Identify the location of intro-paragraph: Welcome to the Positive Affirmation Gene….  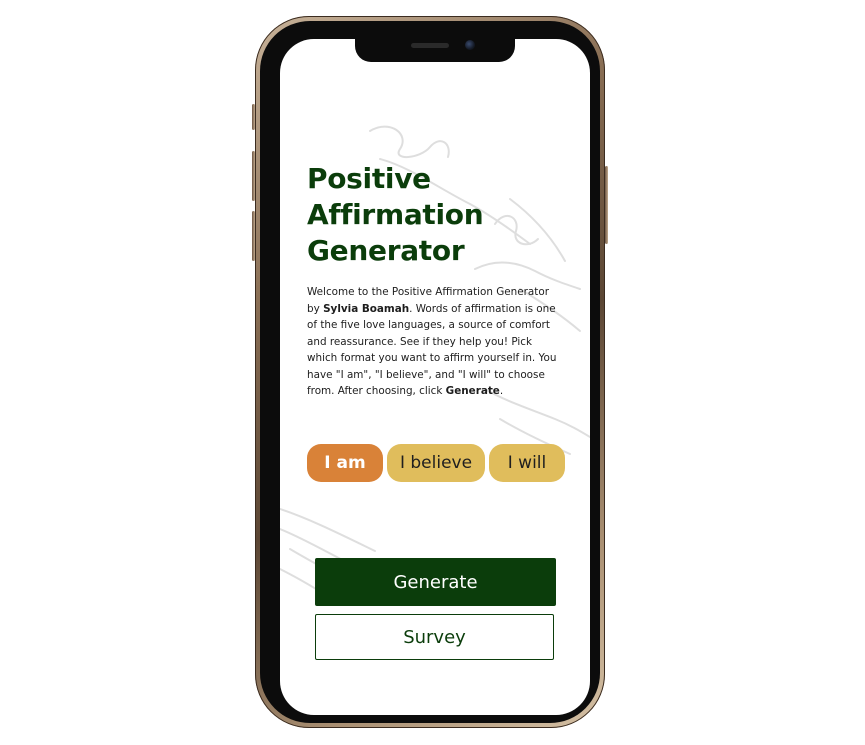
(434, 342).